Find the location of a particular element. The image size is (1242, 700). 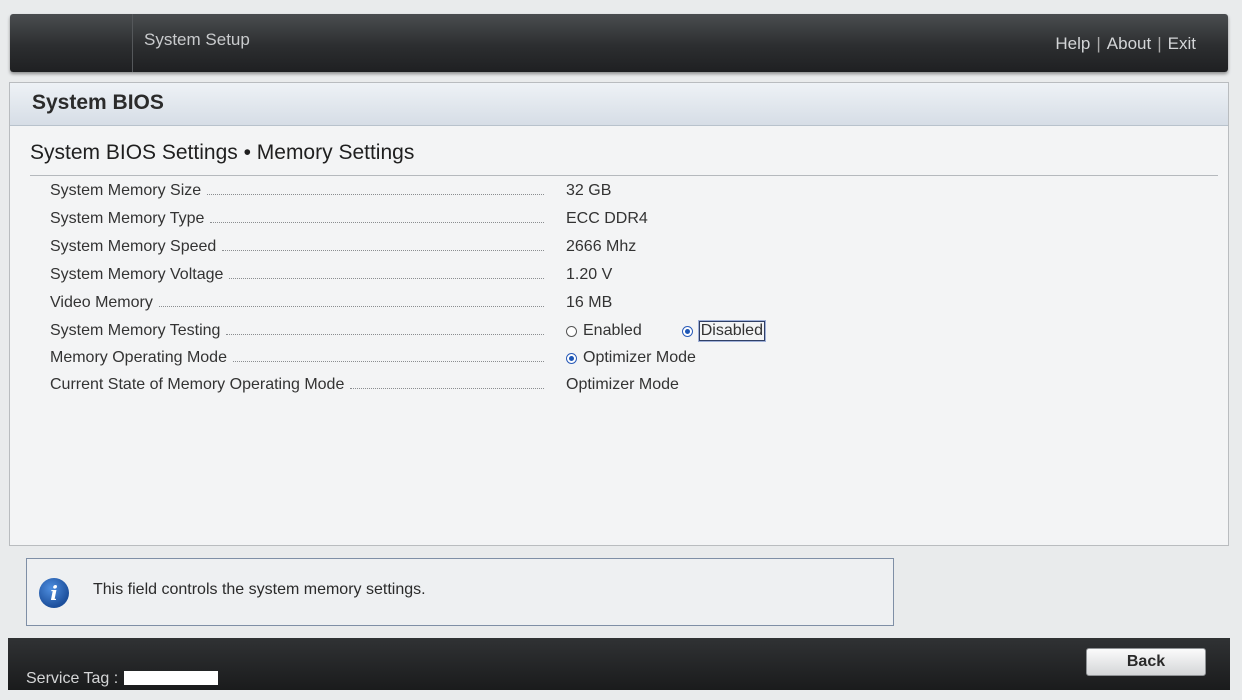

setting-row-memory-size: System Memory Size 32 GB is located at coordinates (619, 193).